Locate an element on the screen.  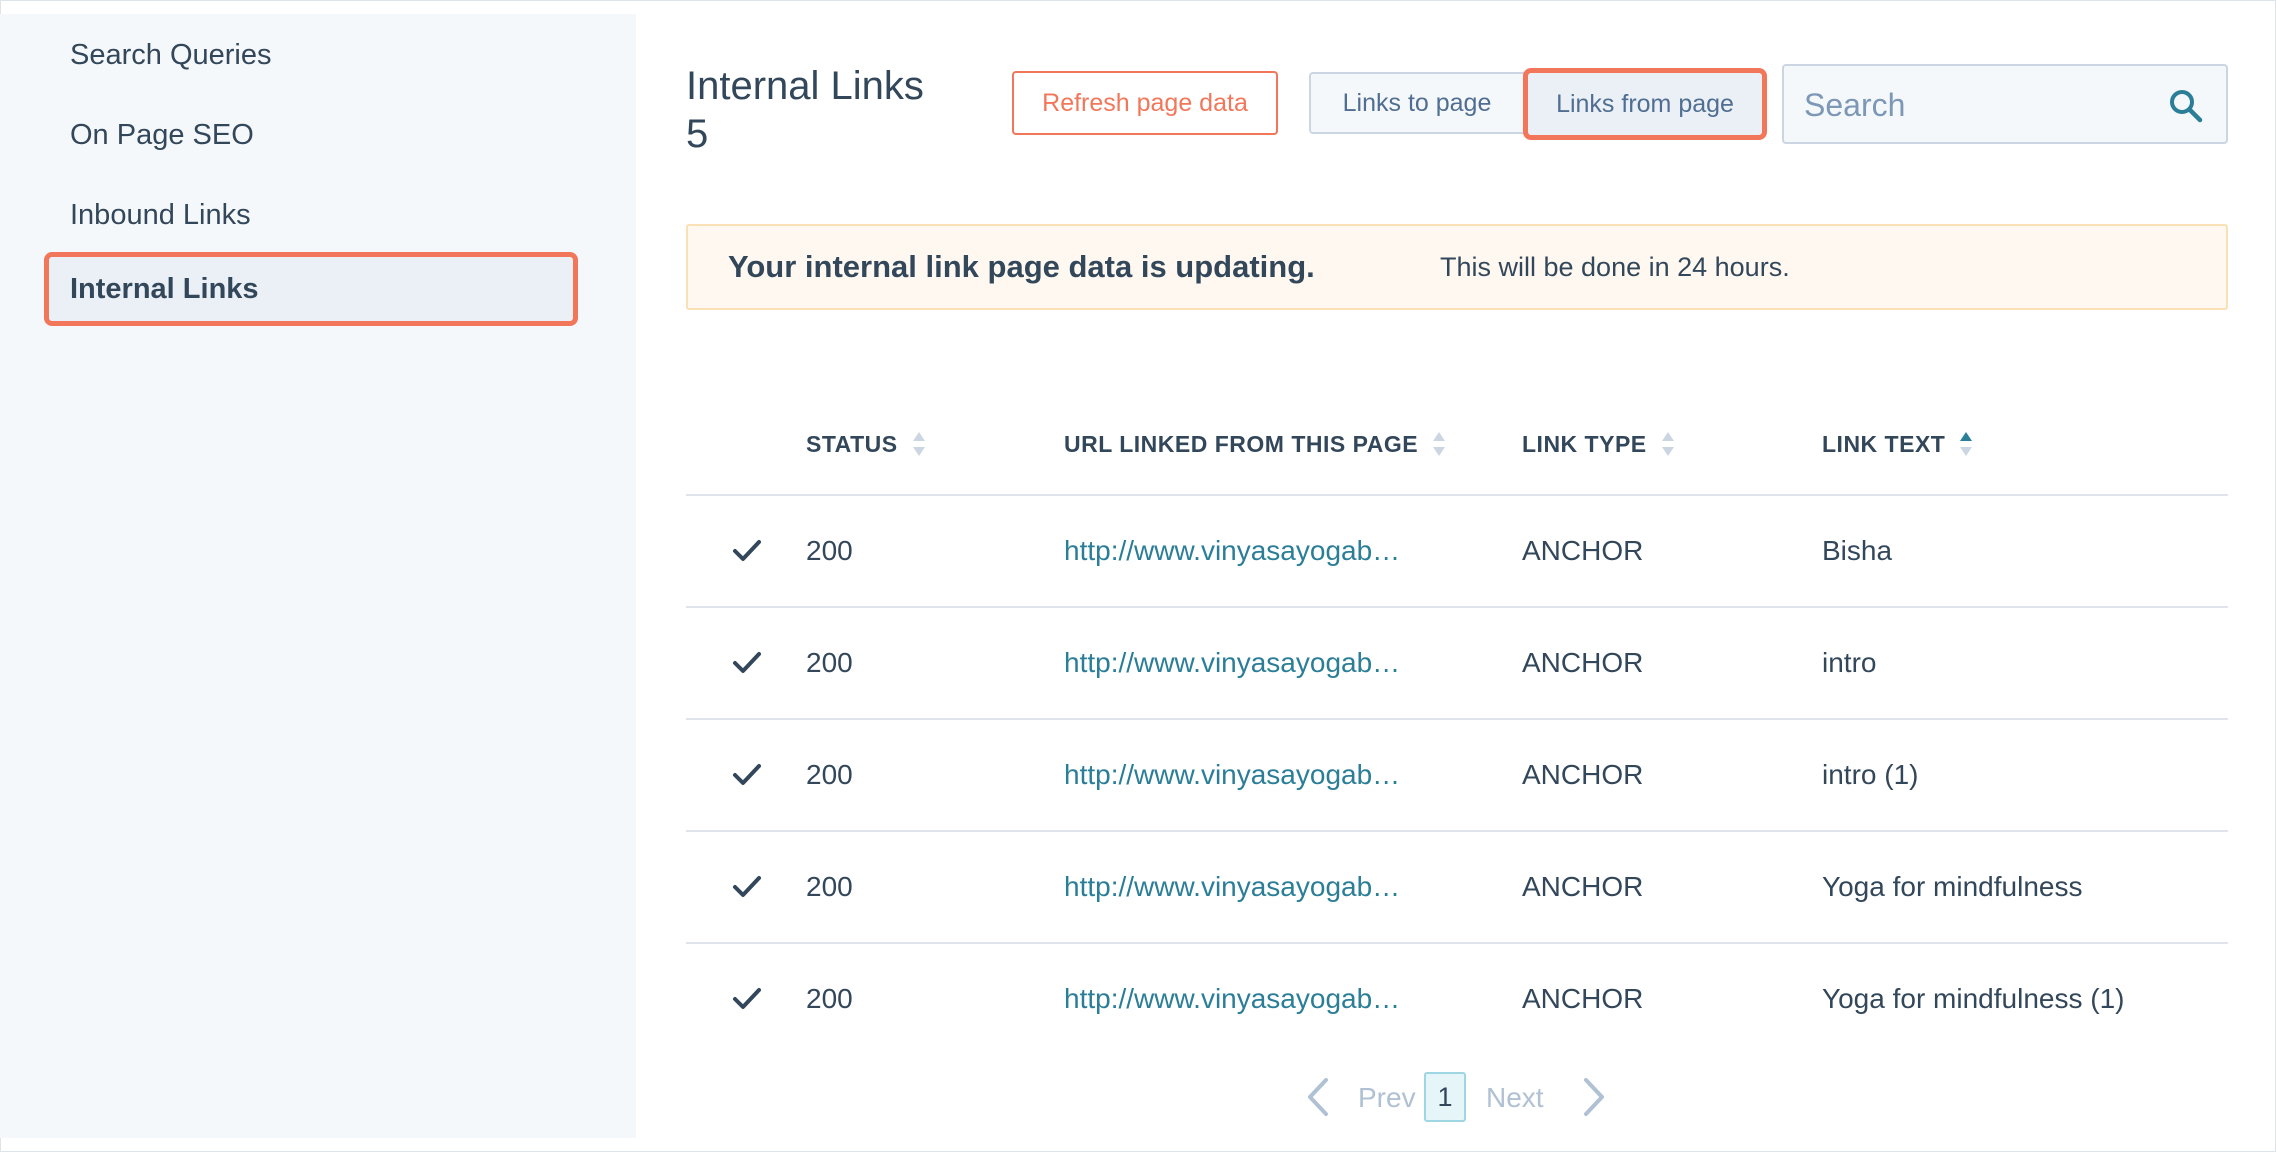
sidebar-item-label: Search Queries is located at coordinates (171, 55).